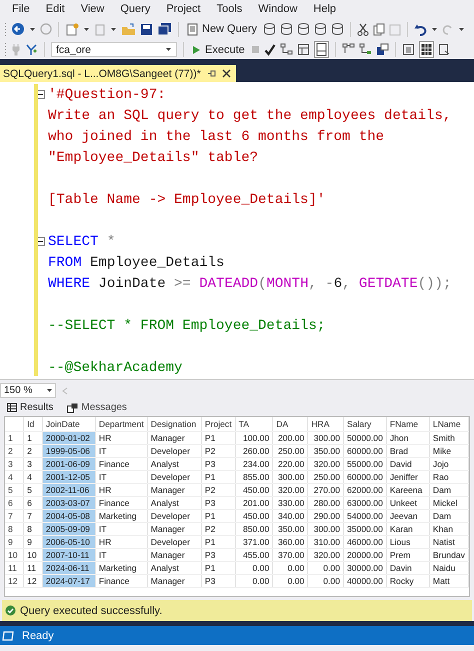 The image size is (474, 651). What do you see at coordinates (174, 424) in the screenshot?
I see `column-header: Designation` at bounding box center [174, 424].